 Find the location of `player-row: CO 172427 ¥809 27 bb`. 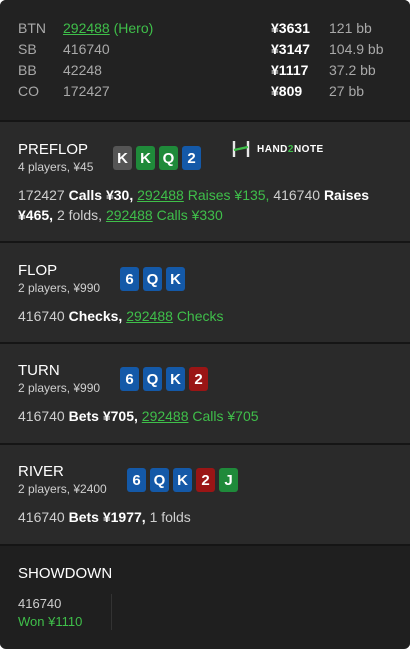

player-row: CO 172427 ¥809 27 bb is located at coordinates (205, 93).